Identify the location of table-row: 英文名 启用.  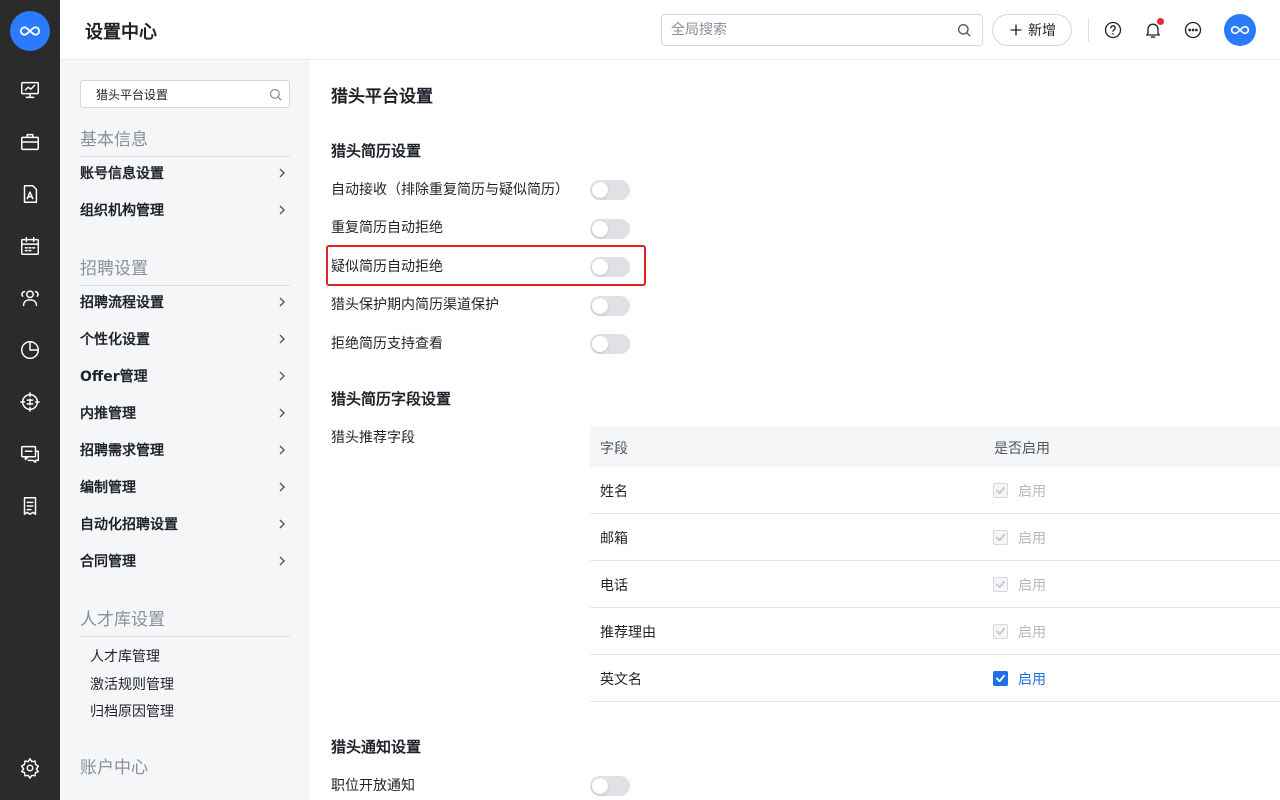
(935, 678).